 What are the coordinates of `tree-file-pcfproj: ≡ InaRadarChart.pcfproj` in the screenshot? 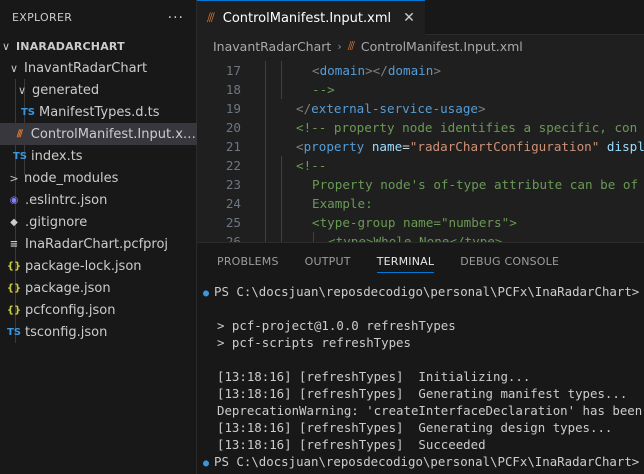 It's located at (98, 244).